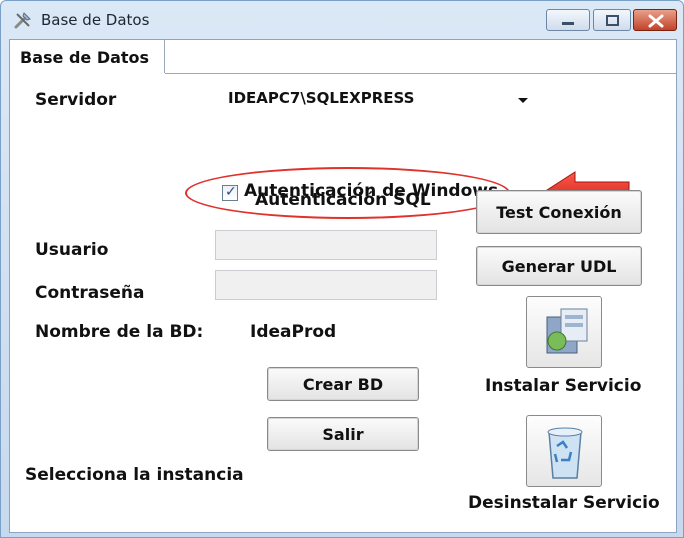 The height and width of the screenshot is (538, 684). I want to click on user-label: Usuario, so click(72, 250).